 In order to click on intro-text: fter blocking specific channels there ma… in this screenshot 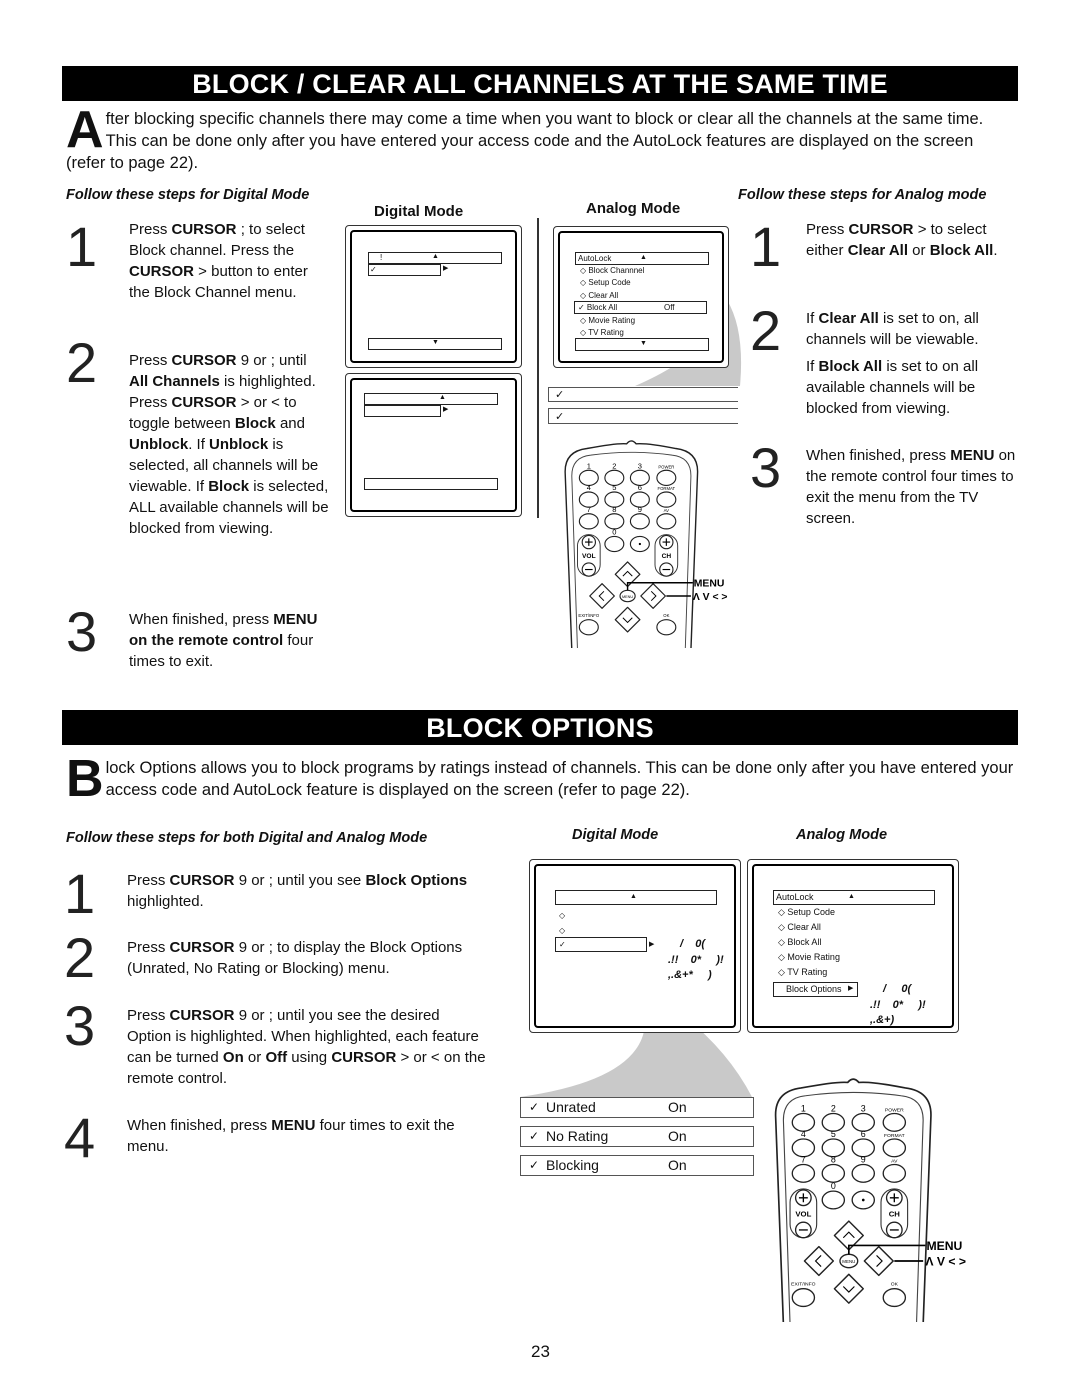, I will do `click(525, 141)`.